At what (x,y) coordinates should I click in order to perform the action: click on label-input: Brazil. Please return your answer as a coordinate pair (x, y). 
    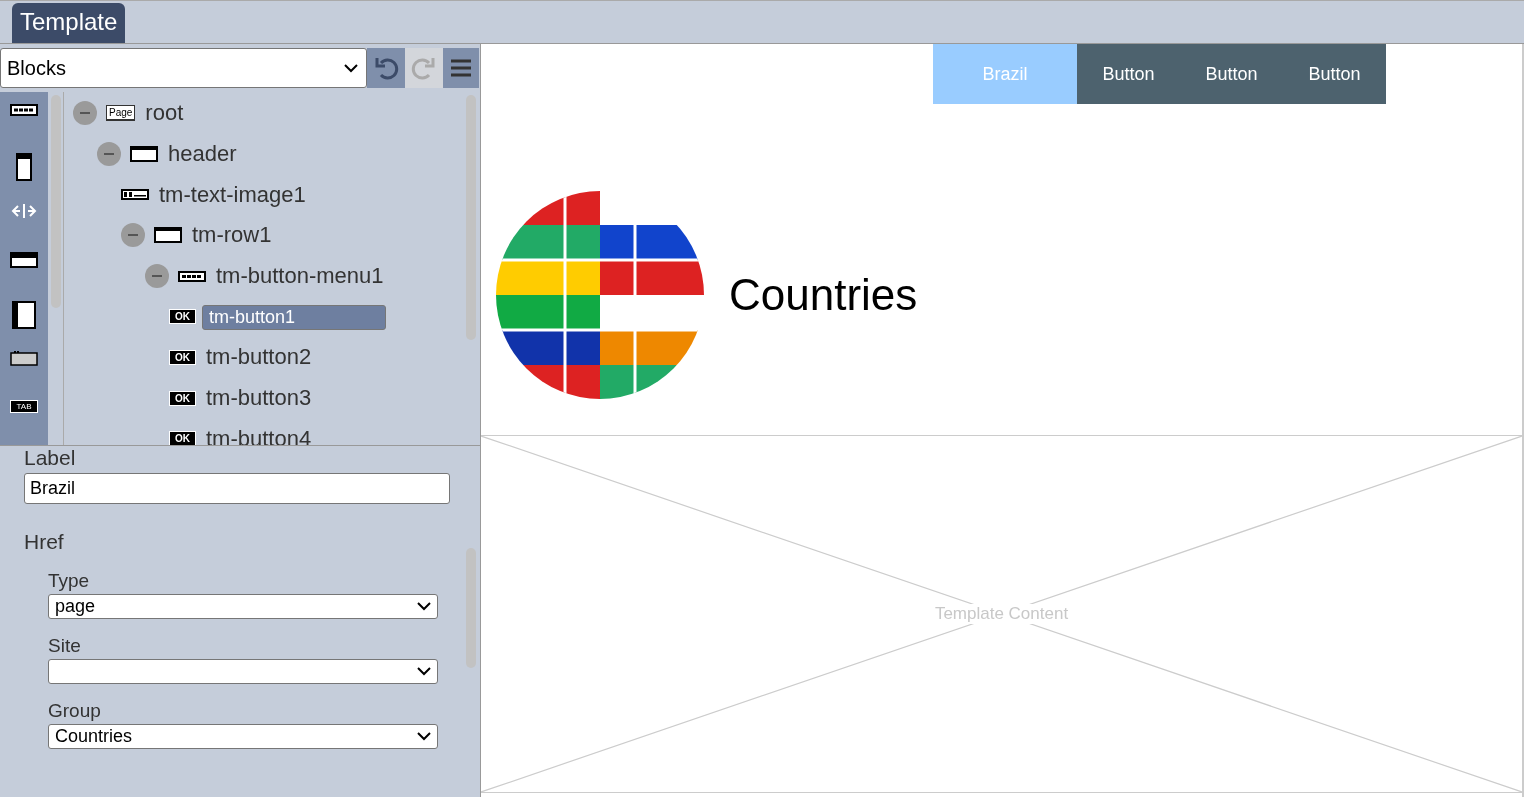
    Looking at the image, I should click on (237, 488).